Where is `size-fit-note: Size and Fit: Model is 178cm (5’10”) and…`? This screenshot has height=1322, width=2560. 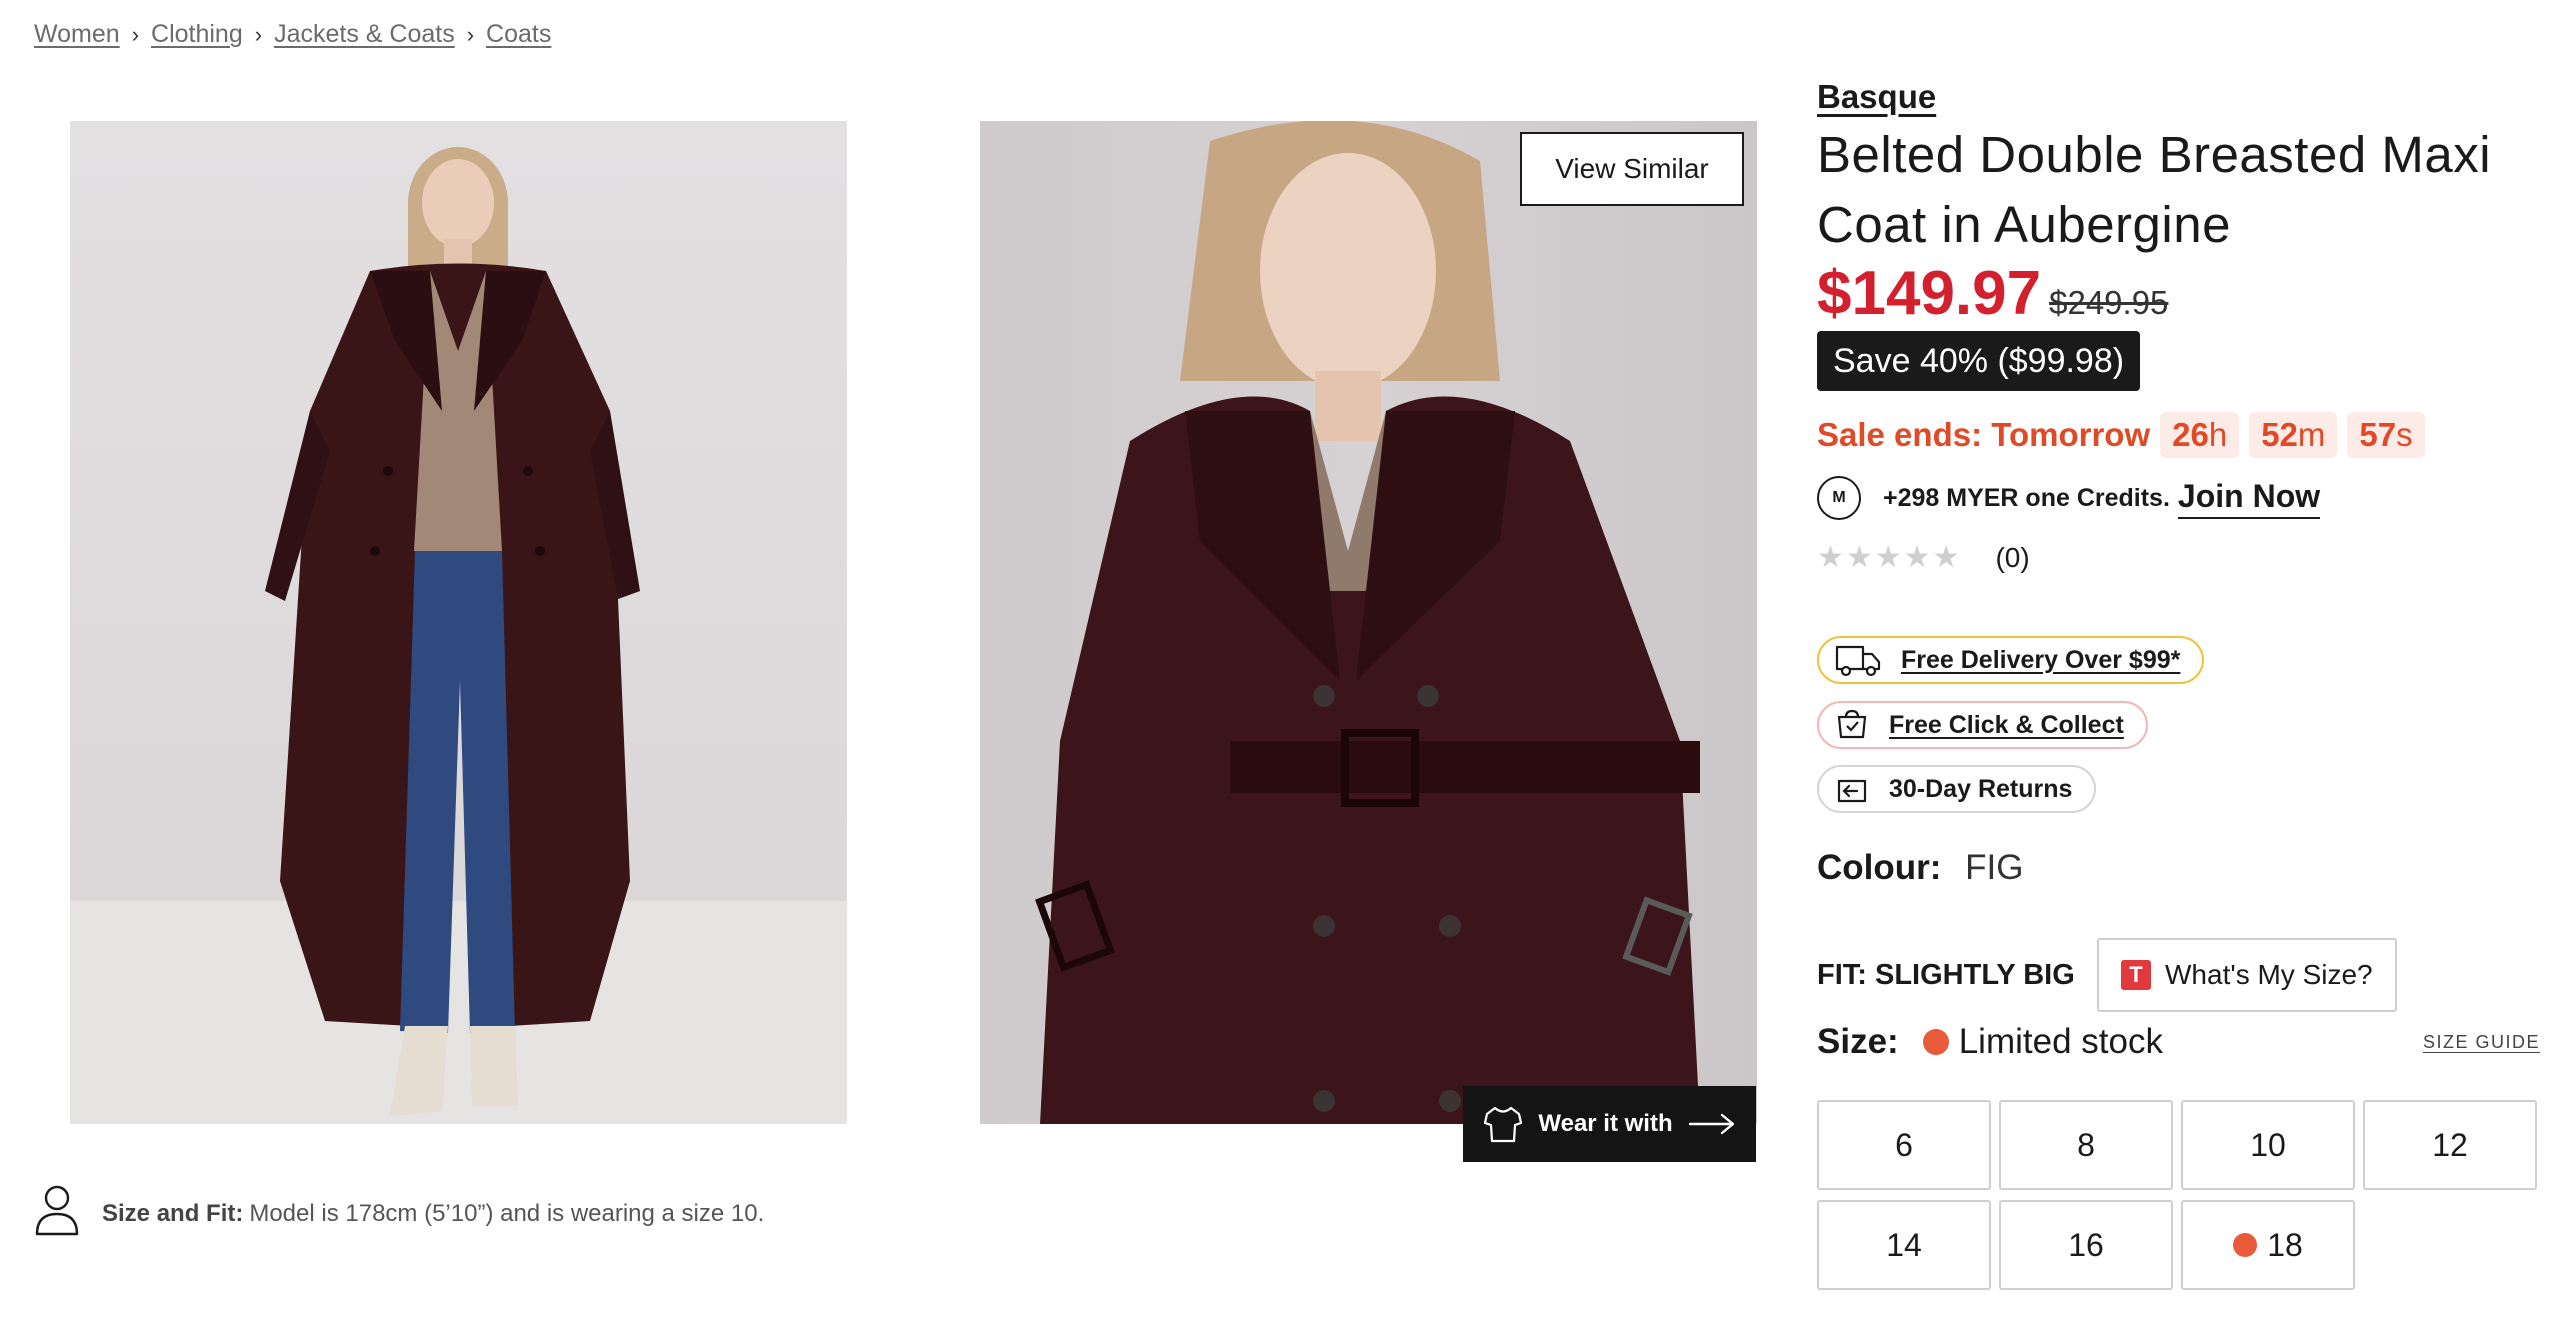
size-fit-note: Size and Fit: Model is 178cm (5’10”) and… is located at coordinates (399, 1213).